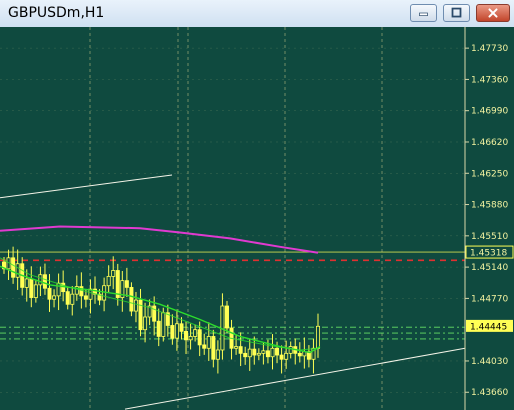  Describe the element at coordinates (257, 14) in the screenshot. I see `title-bar: GBPUSDm,H1` at that location.